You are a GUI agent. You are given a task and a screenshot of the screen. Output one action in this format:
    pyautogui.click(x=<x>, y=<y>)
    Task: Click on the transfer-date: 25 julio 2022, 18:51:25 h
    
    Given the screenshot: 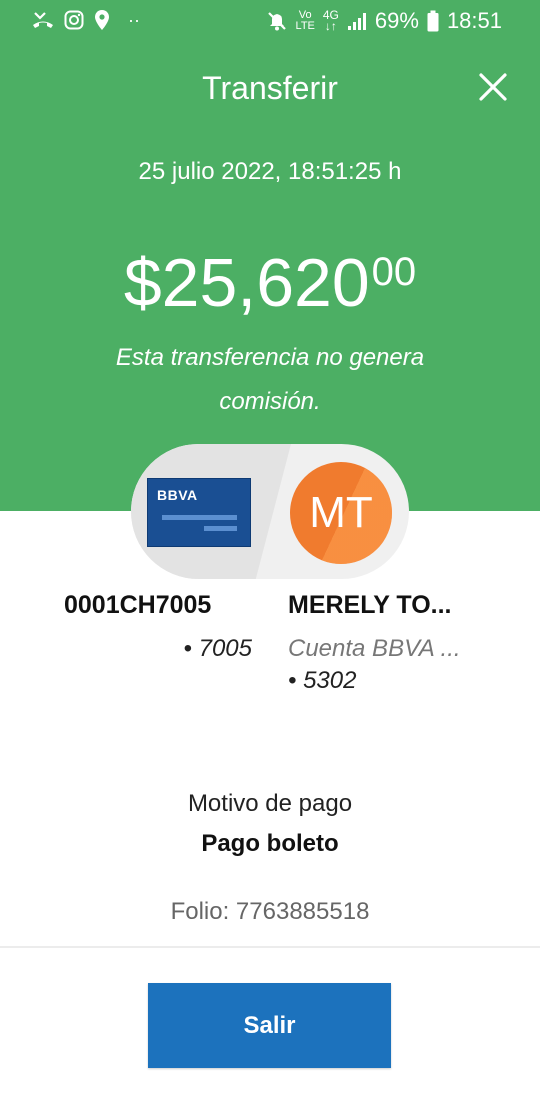 What is the action you would take?
    pyautogui.click(x=270, y=171)
    